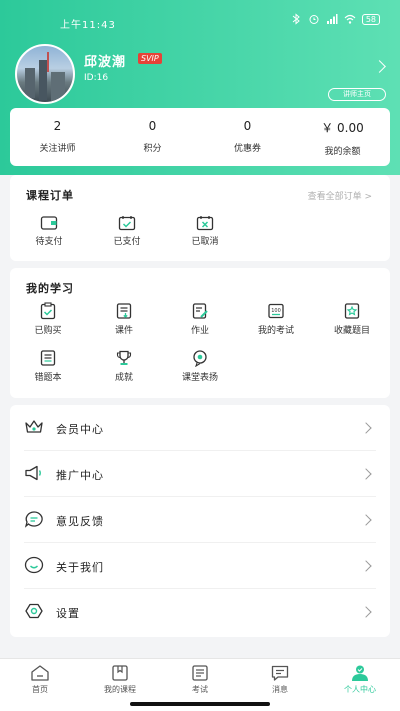 The image size is (400, 711). I want to click on wifi-icon, so click(350, 19).